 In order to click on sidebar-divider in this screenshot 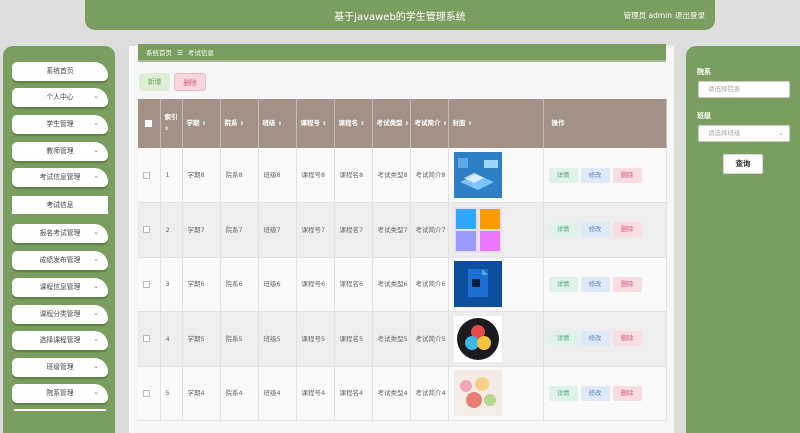, I will do `click(60, 410)`.